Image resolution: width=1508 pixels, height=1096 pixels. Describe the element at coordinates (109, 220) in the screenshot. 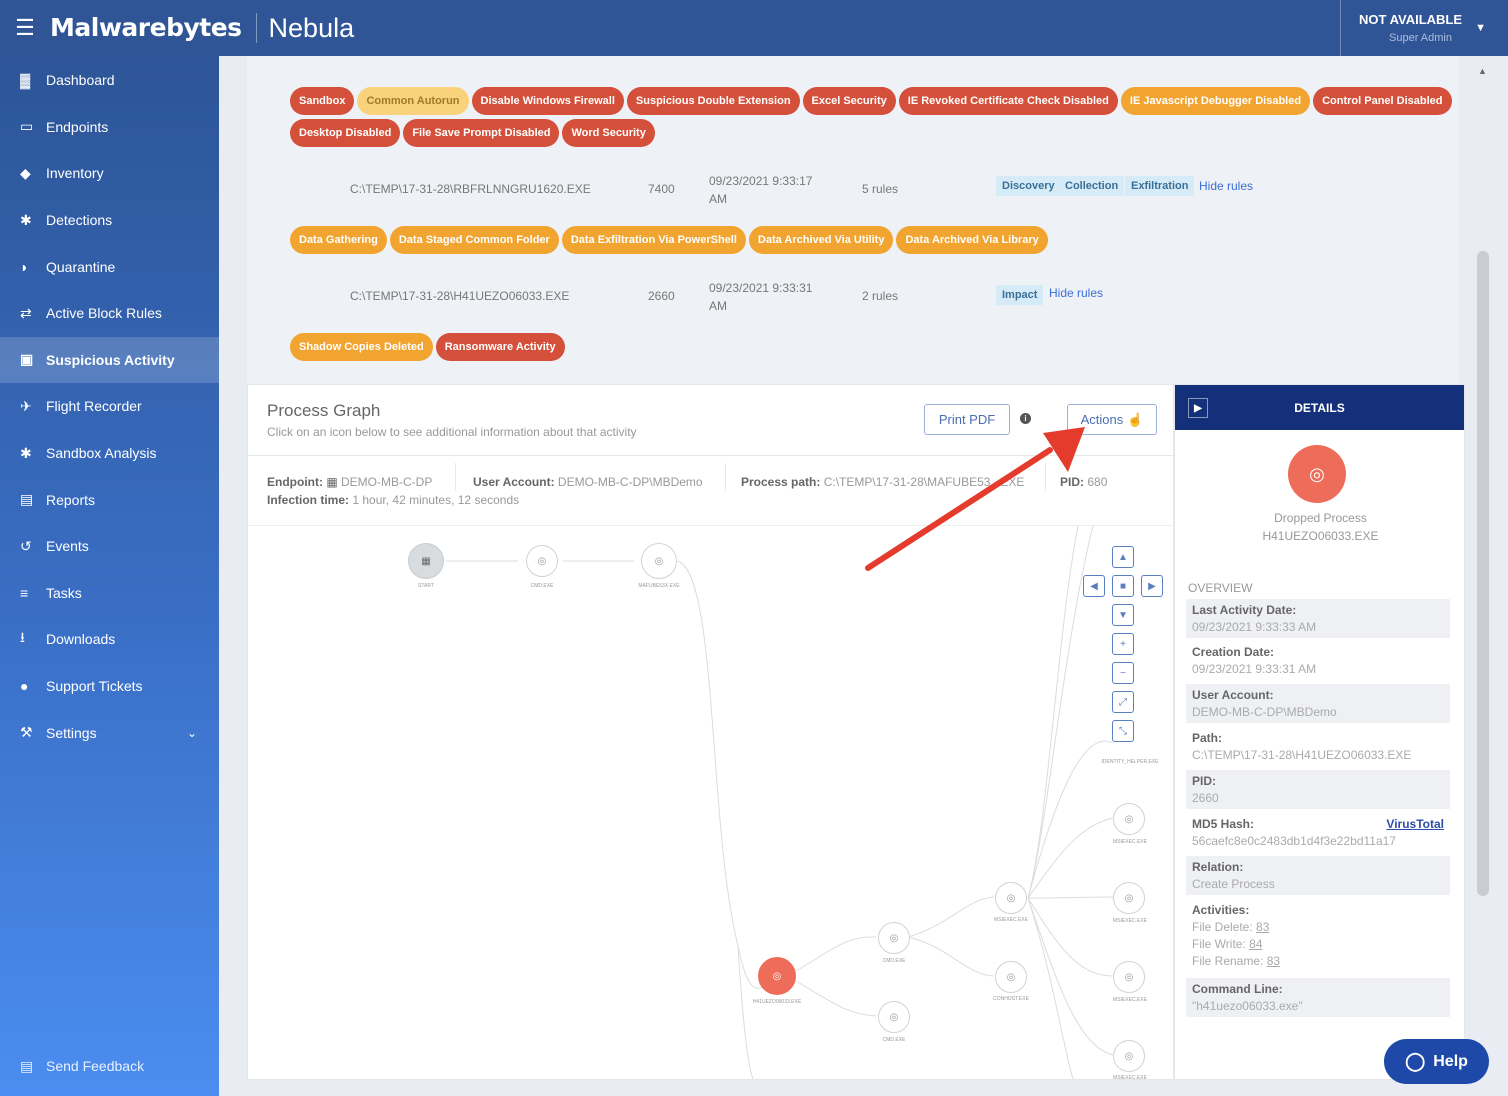

I see `sidebar-item-detections: ✱ Detections` at that location.